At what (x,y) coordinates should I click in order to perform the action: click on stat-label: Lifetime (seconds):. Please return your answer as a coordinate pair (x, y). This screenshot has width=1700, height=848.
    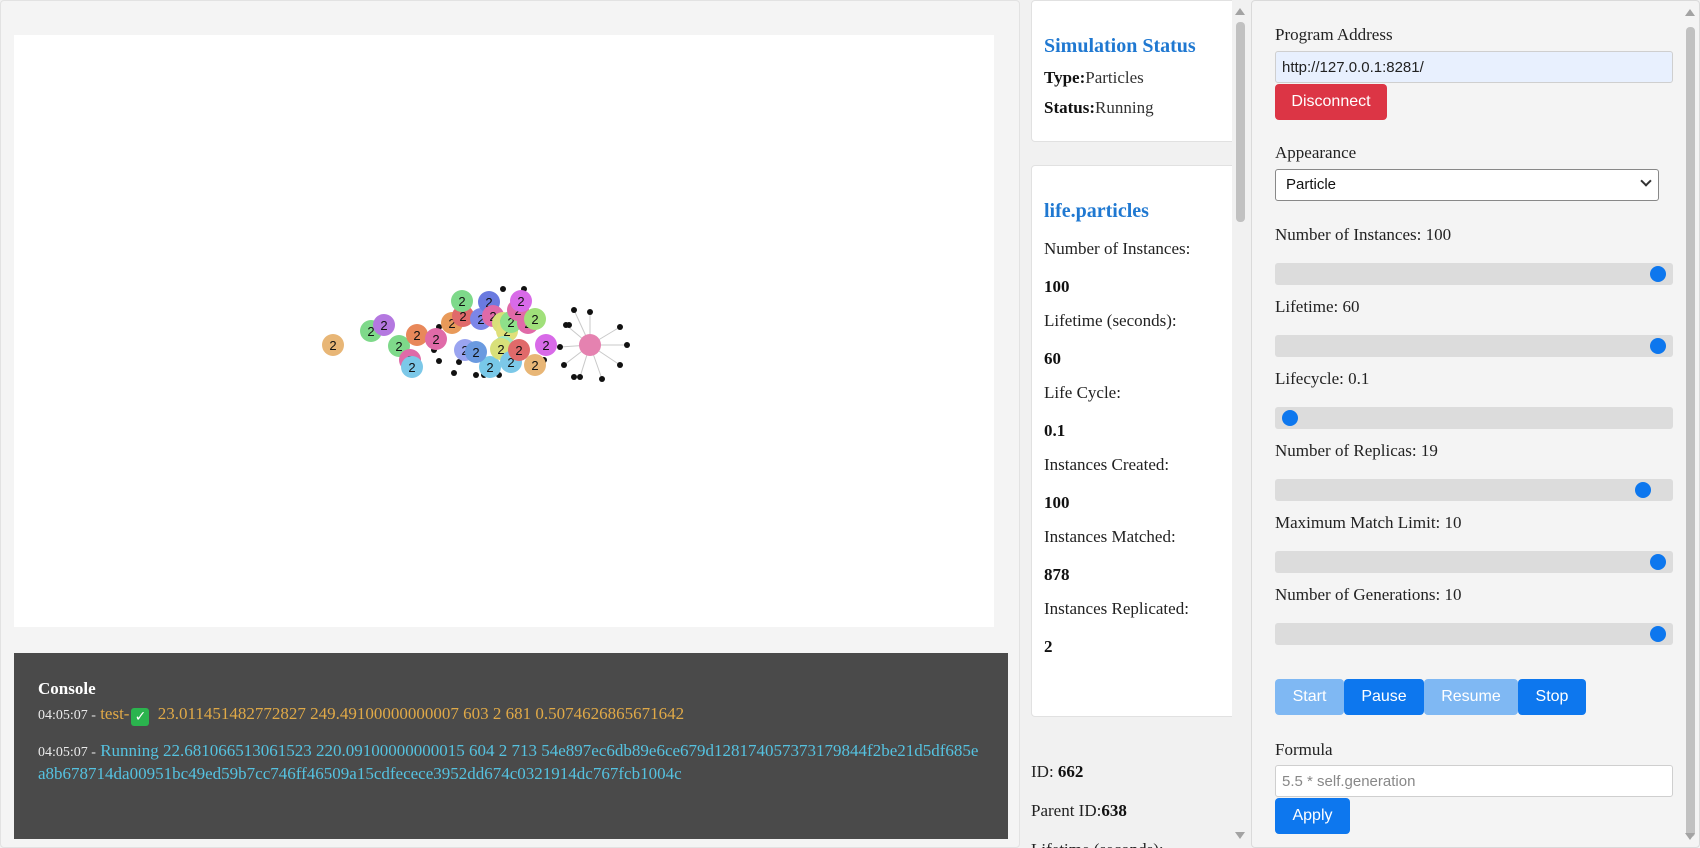
    Looking at the image, I should click on (1110, 320).